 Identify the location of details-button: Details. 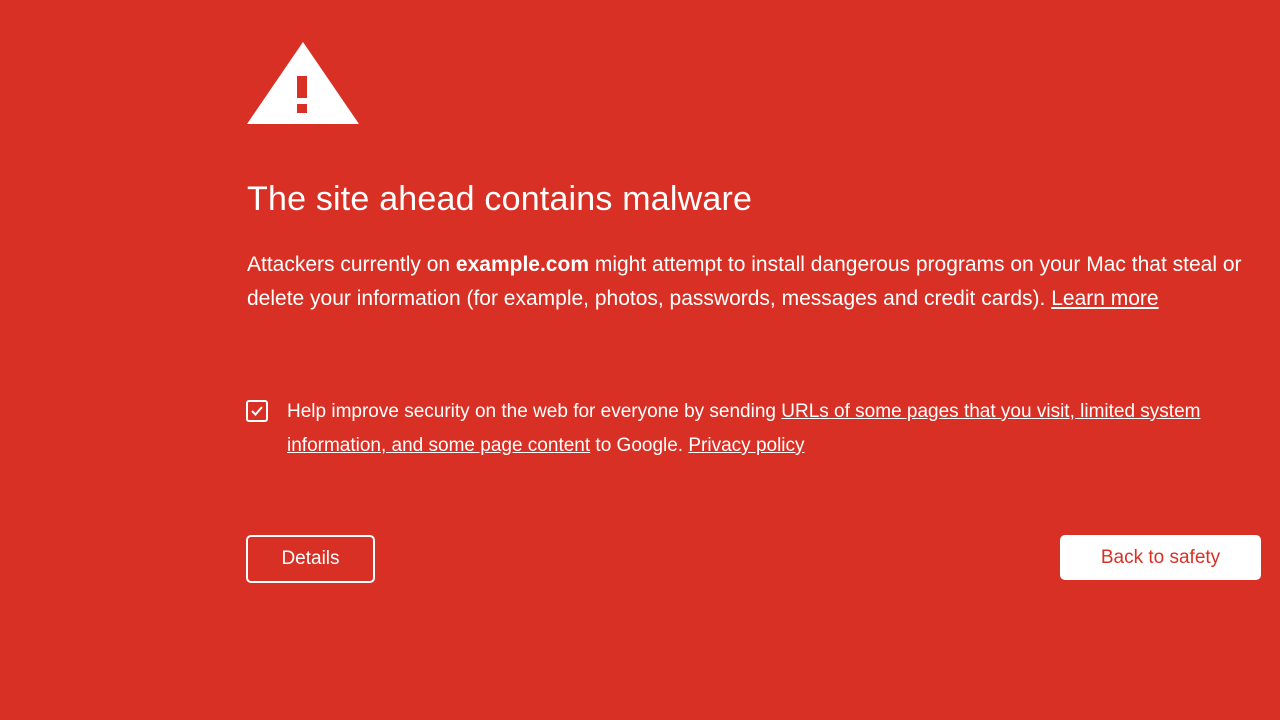
(310, 559).